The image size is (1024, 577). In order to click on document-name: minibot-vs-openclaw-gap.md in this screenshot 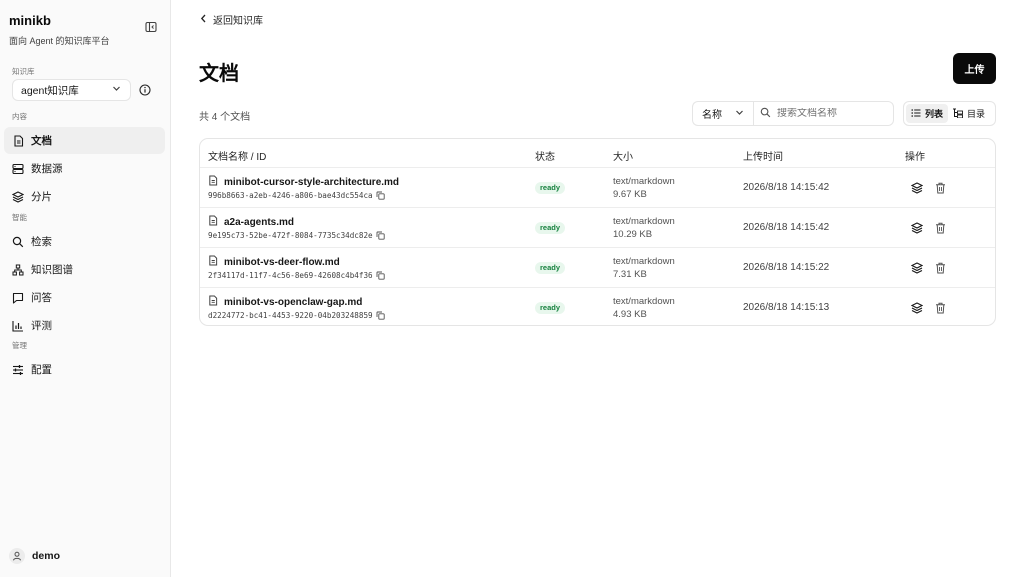, I will do `click(285, 302)`.